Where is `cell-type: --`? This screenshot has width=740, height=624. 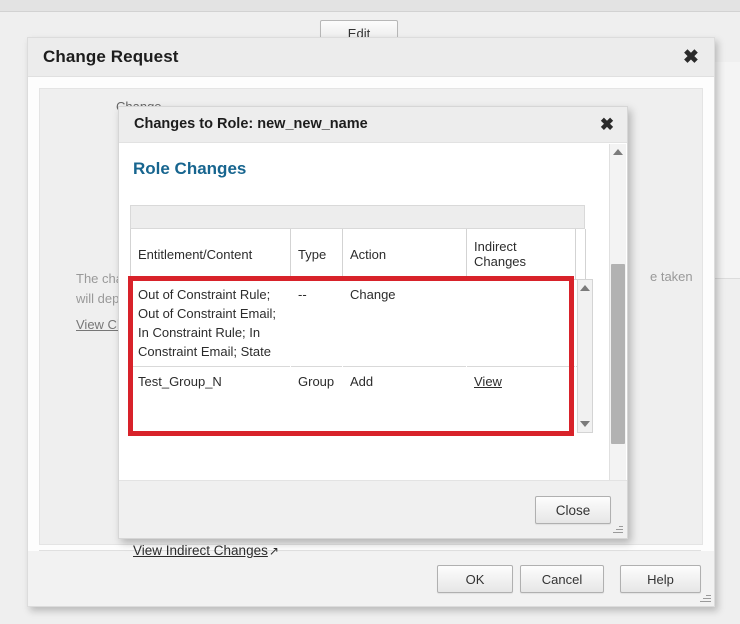
cell-type: -- is located at coordinates (316, 323).